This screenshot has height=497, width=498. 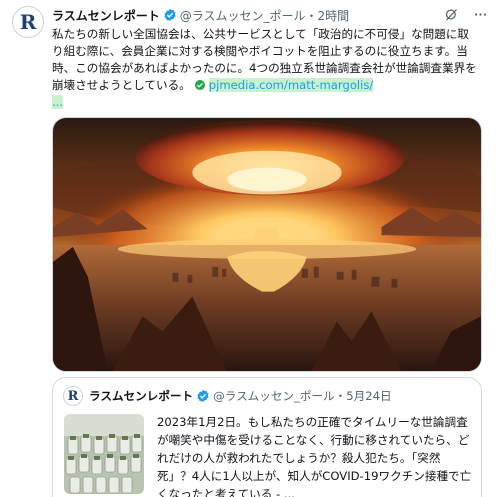 I want to click on grok-icon, so click(x=451, y=14).